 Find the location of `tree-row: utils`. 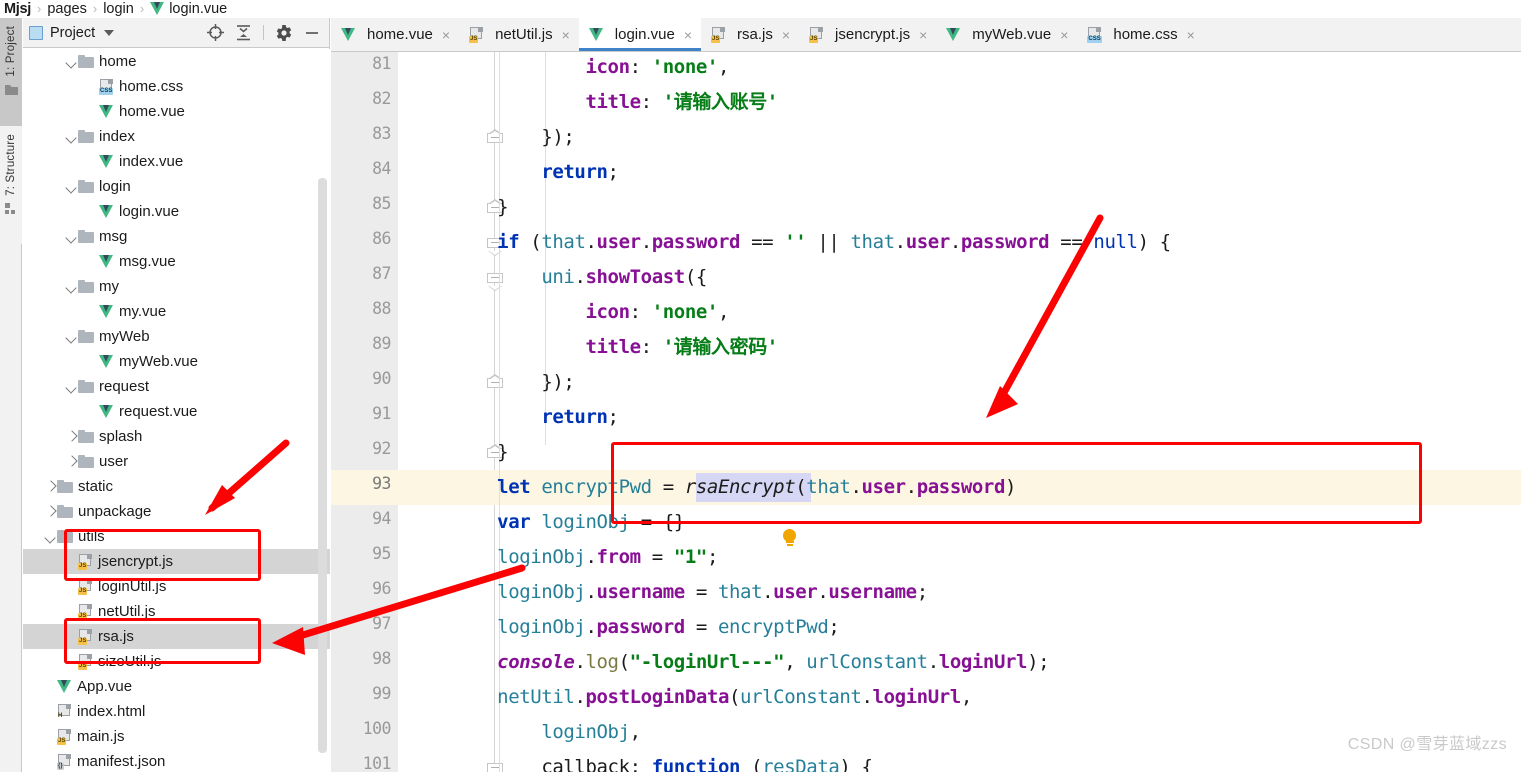

tree-row: utils is located at coordinates (176, 536).